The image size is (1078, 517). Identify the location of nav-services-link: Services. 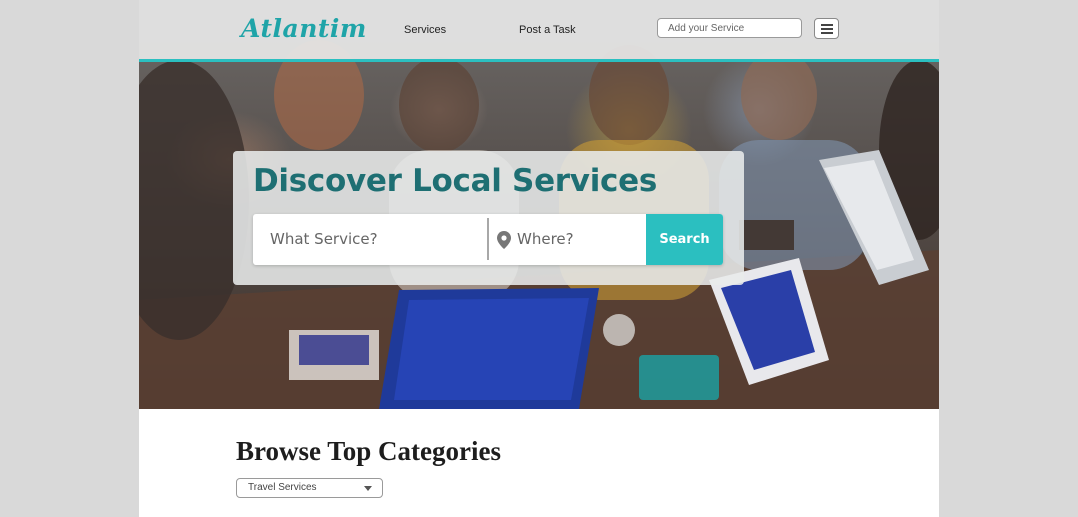
(425, 30).